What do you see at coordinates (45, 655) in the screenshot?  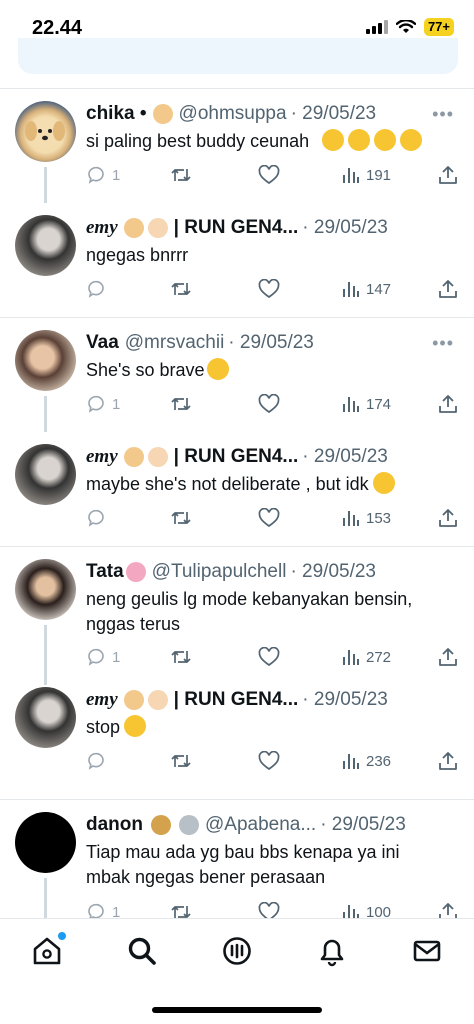 I see `thread-line` at bounding box center [45, 655].